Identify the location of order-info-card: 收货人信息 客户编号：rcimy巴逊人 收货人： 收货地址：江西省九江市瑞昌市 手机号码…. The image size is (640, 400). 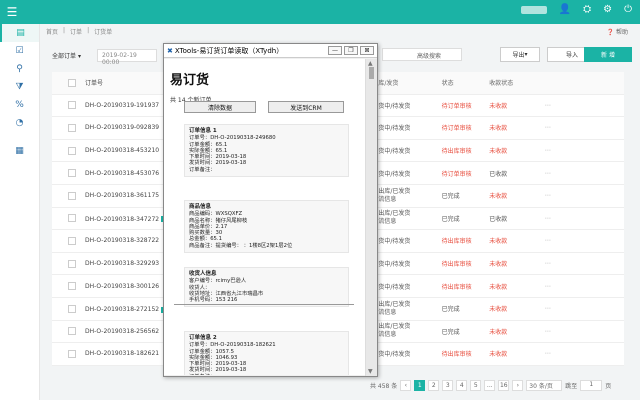
(266, 287).